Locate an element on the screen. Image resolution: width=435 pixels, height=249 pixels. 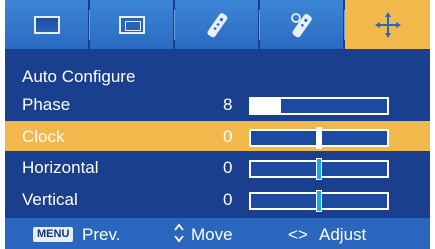
menu-item-clock: Clock 0 is located at coordinates (217, 136).